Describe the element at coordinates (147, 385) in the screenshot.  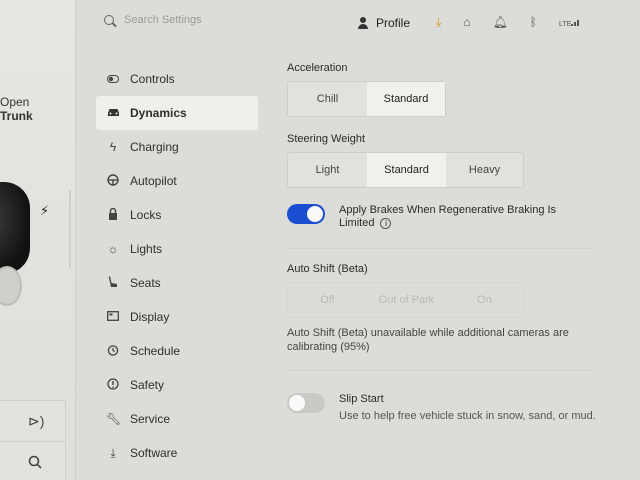
I see `nav-label: Safety` at that location.